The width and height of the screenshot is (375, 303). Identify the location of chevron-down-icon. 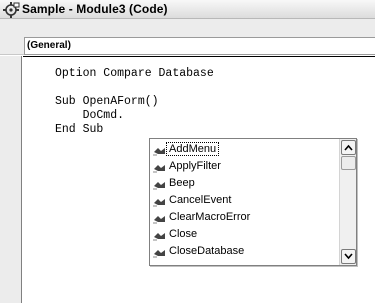
(348, 256).